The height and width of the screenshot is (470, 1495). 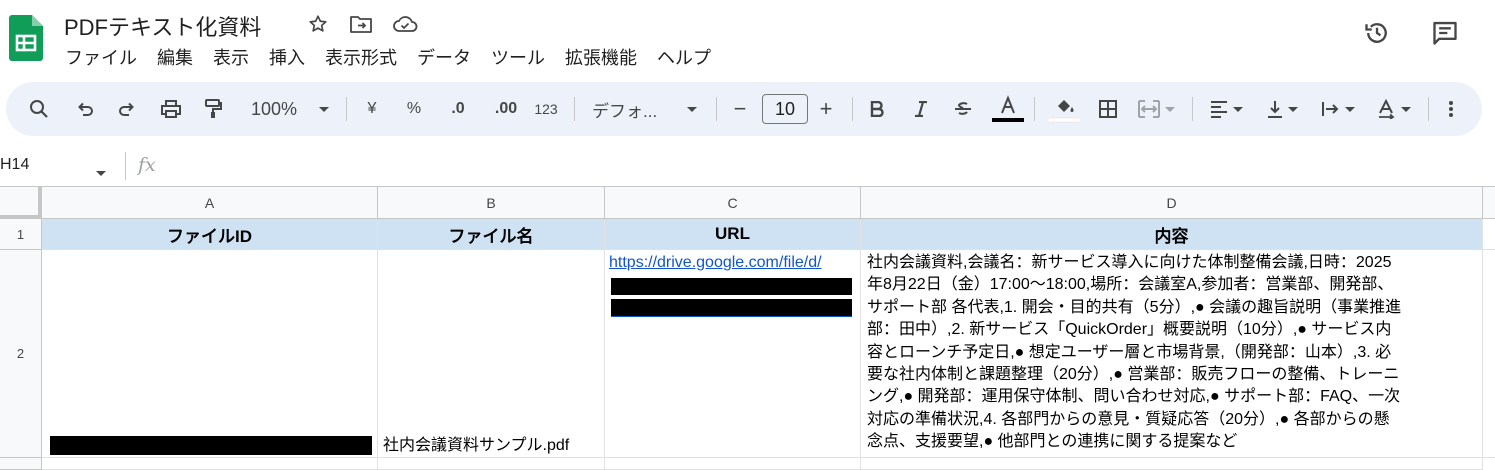 I want to click on menu-edit: 編集, so click(x=175, y=58).